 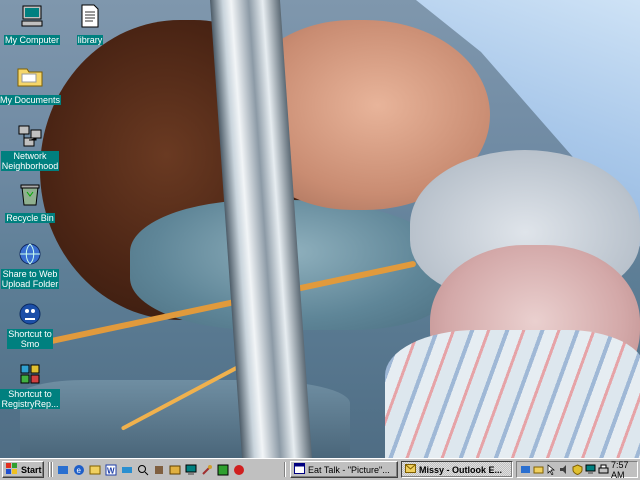 I want to click on start-button: Start, so click(x=23, y=469).